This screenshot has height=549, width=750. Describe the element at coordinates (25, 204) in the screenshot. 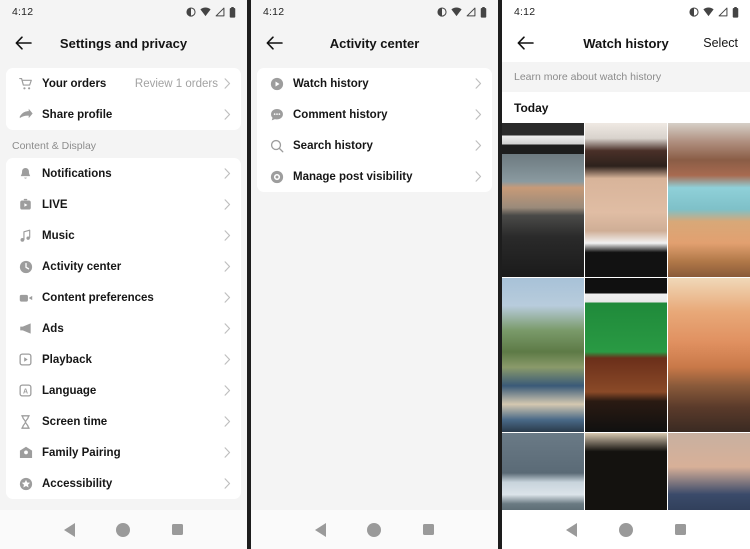

I see `live-icon` at that location.